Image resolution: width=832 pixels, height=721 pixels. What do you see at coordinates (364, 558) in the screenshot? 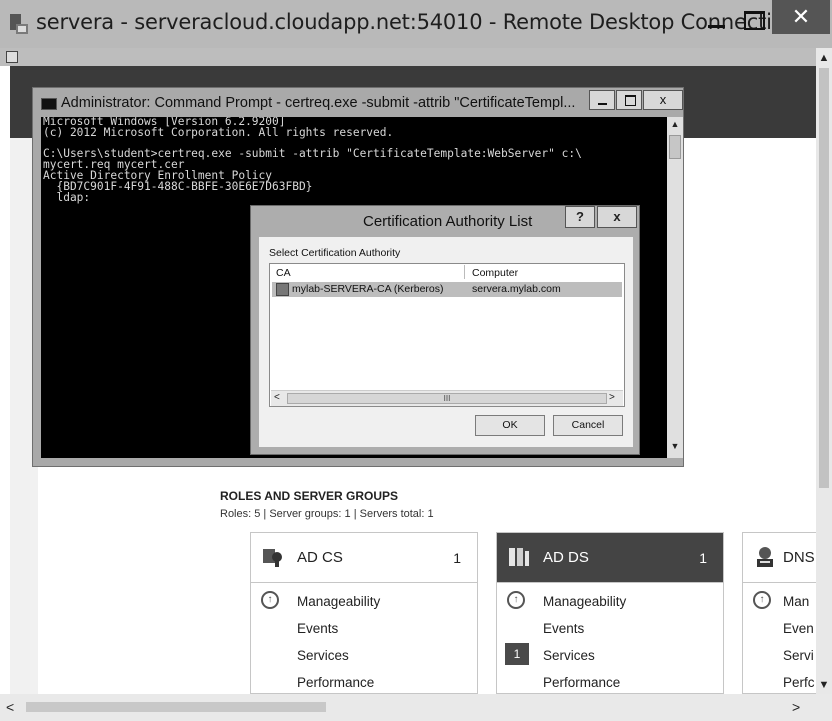
I see `tile-header: AD CS 1` at bounding box center [364, 558].